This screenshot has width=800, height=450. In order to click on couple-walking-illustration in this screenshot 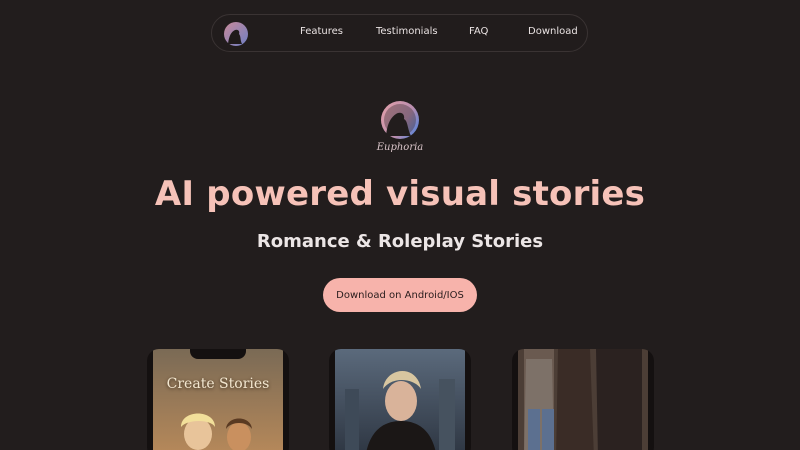, I will do `click(583, 399)`.